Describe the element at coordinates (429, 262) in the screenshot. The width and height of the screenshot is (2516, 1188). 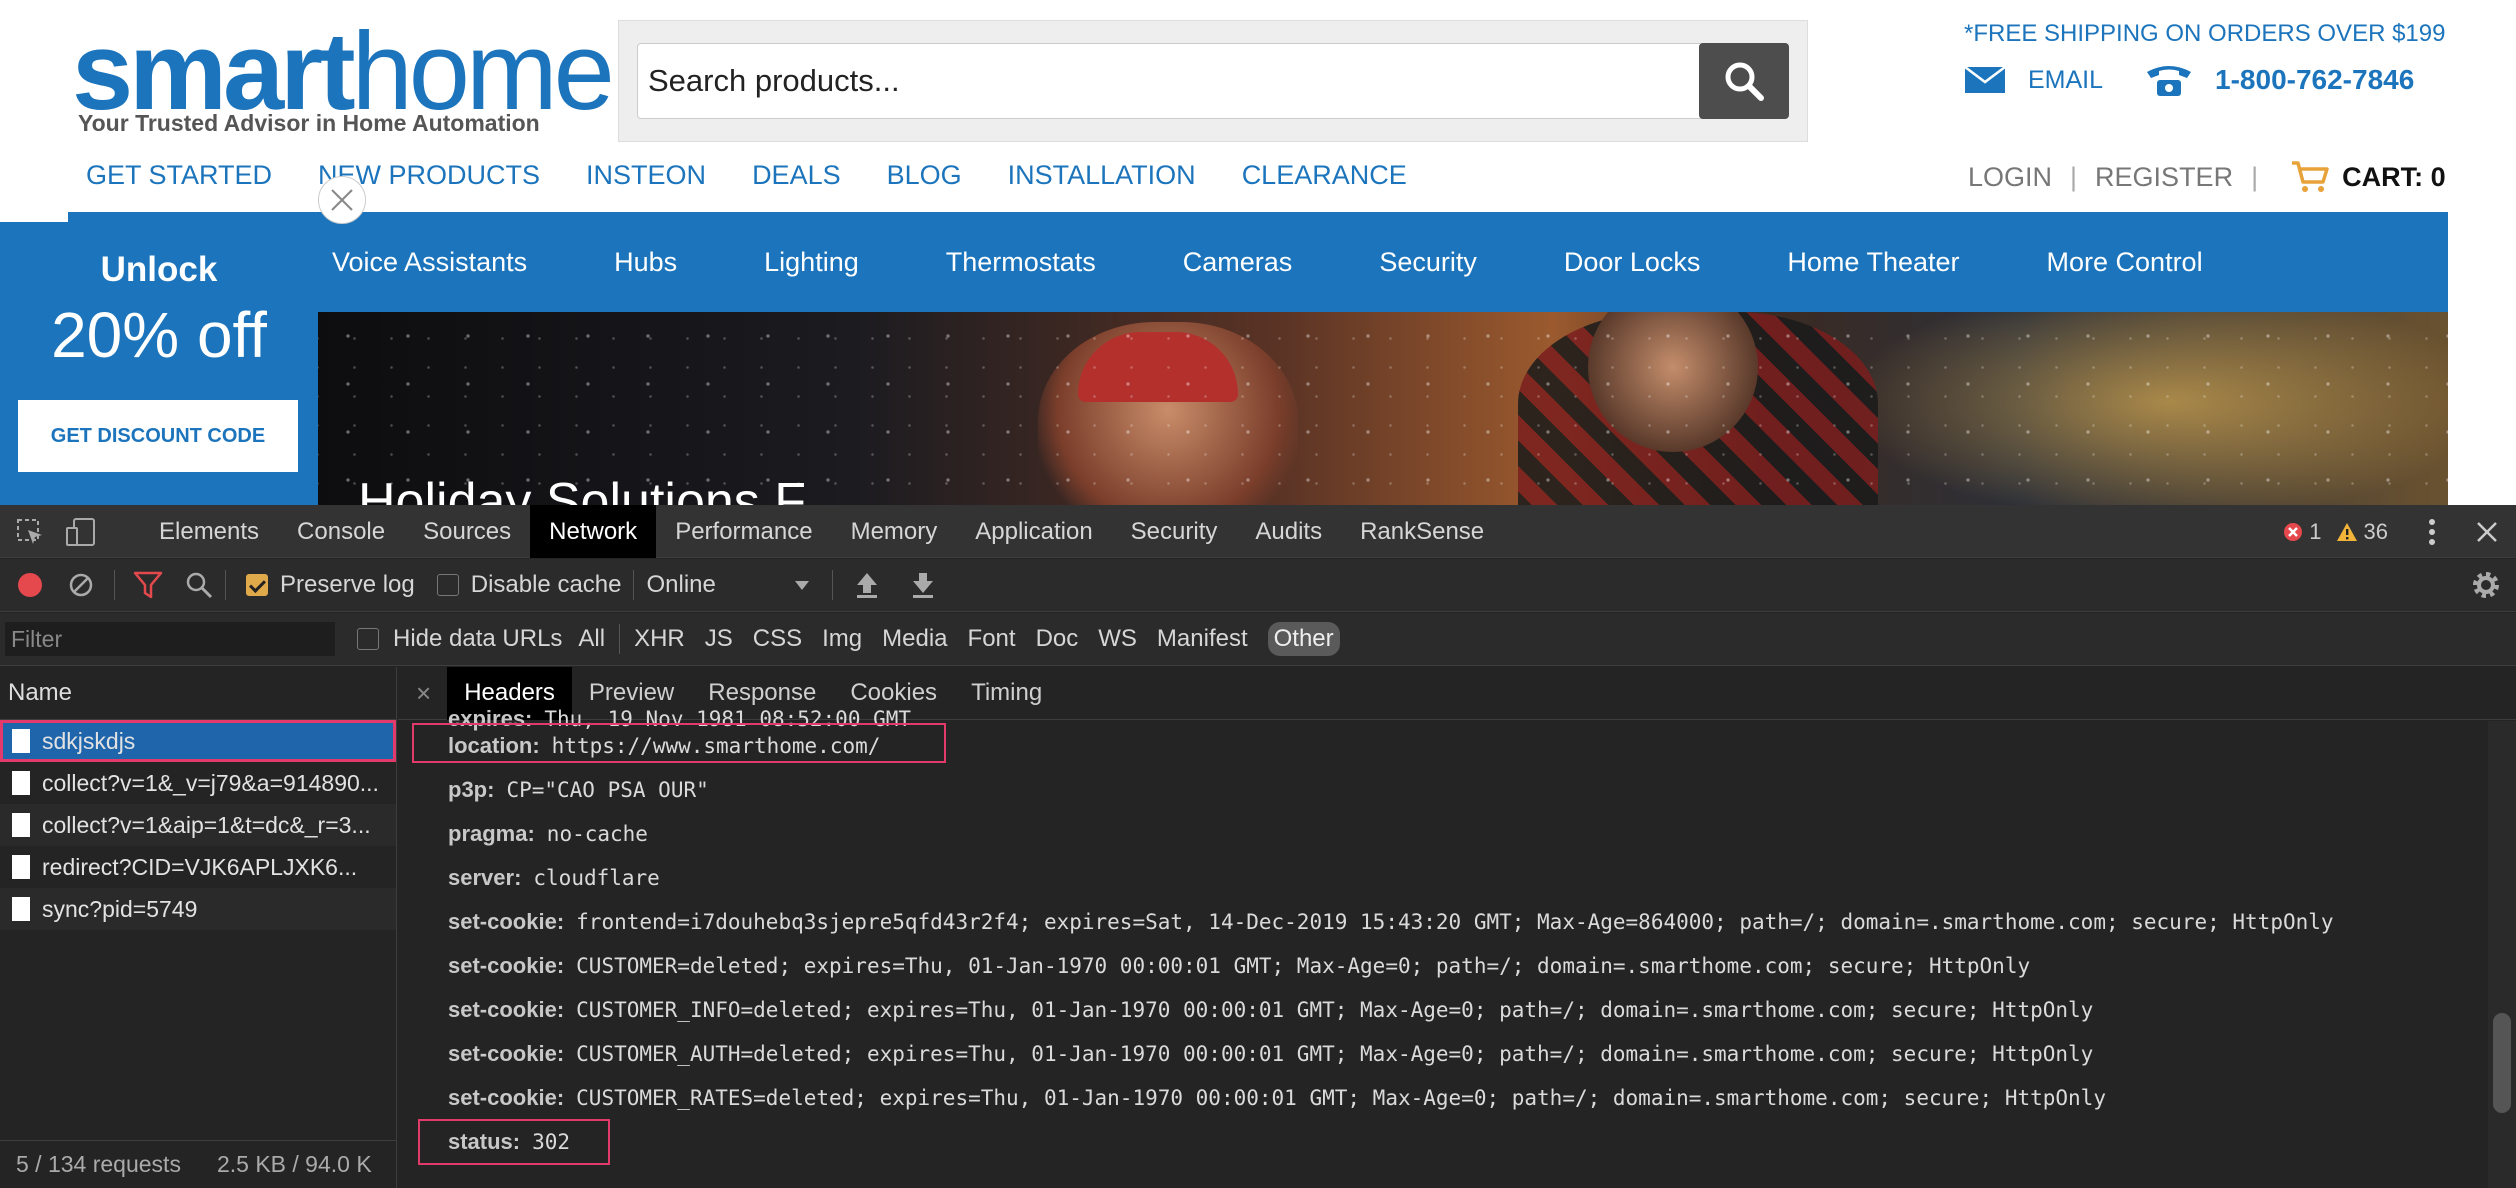
I see `category-voice-assistants: Voice Assistants` at that location.